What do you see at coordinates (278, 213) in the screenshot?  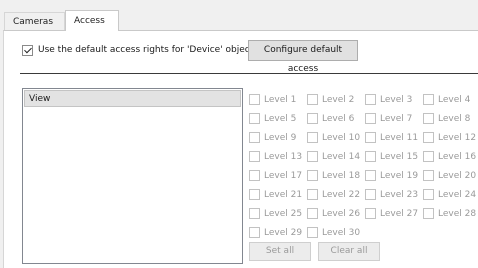 I see `level-checkbox-25: Level 25` at bounding box center [278, 213].